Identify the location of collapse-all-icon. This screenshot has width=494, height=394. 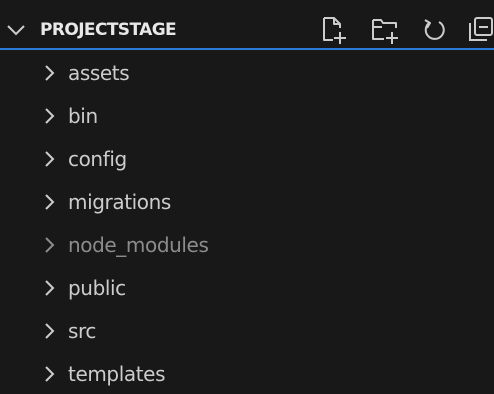
(480, 30).